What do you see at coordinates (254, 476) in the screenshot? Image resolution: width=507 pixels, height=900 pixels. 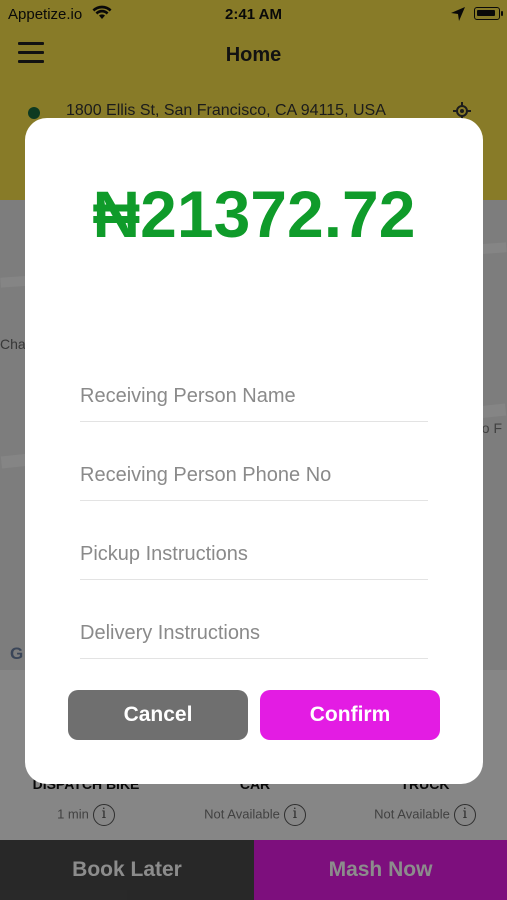 I see `receiver-phone-field` at bounding box center [254, 476].